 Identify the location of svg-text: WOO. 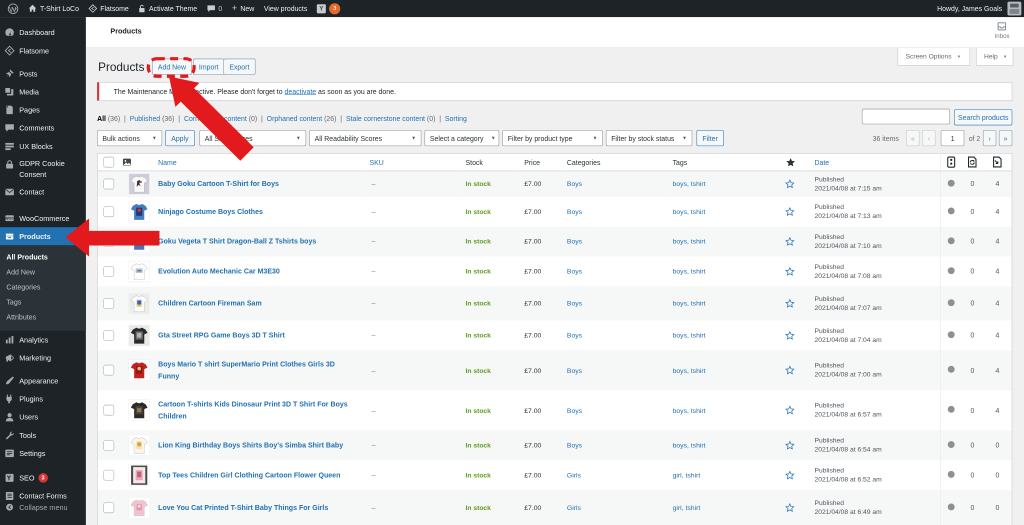
(9, 219).